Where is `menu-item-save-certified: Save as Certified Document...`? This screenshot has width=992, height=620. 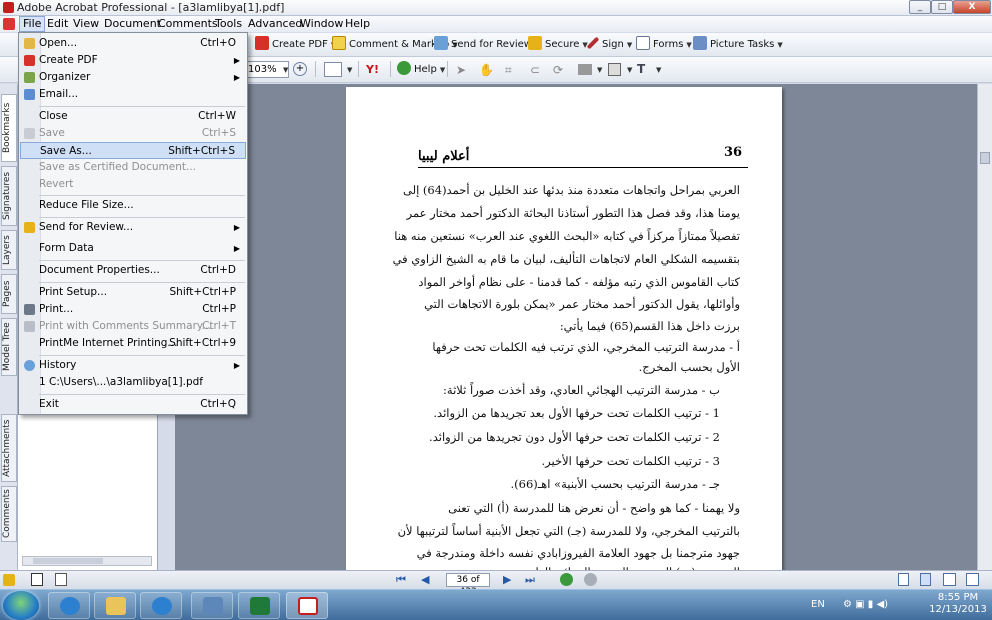
menu-item-save-certified: Save as Certified Document... is located at coordinates (117, 167).